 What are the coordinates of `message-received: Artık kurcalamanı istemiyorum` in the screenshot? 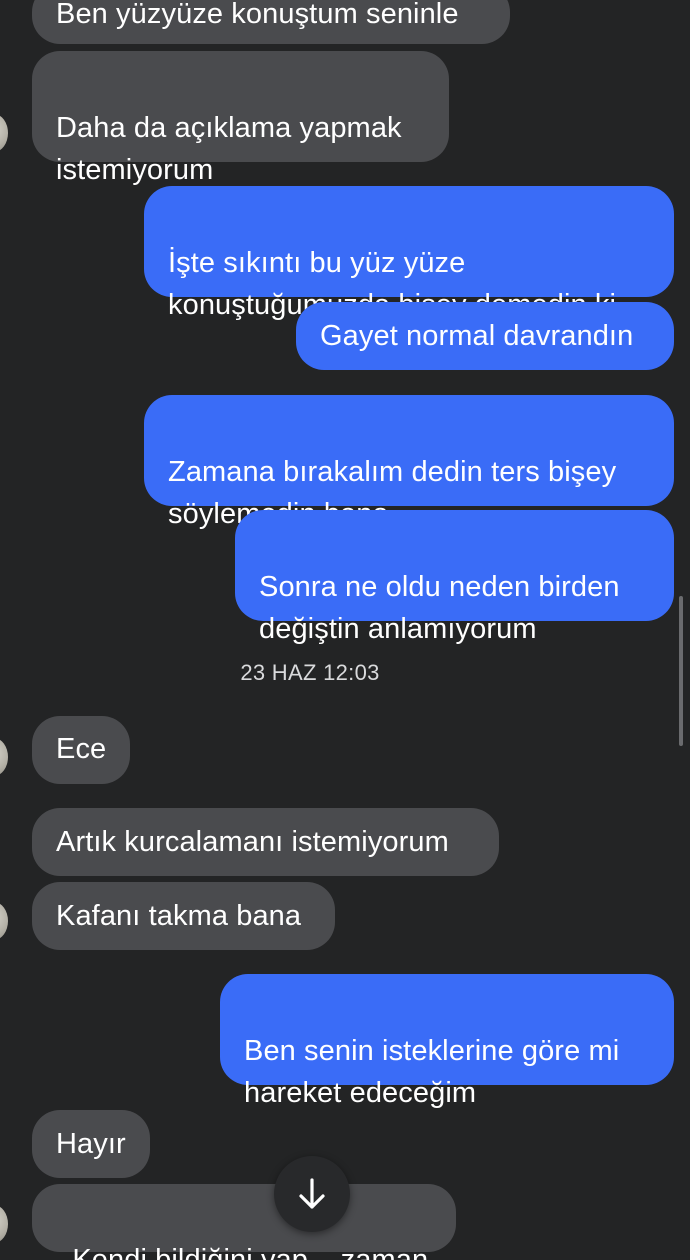 It's located at (265, 842).